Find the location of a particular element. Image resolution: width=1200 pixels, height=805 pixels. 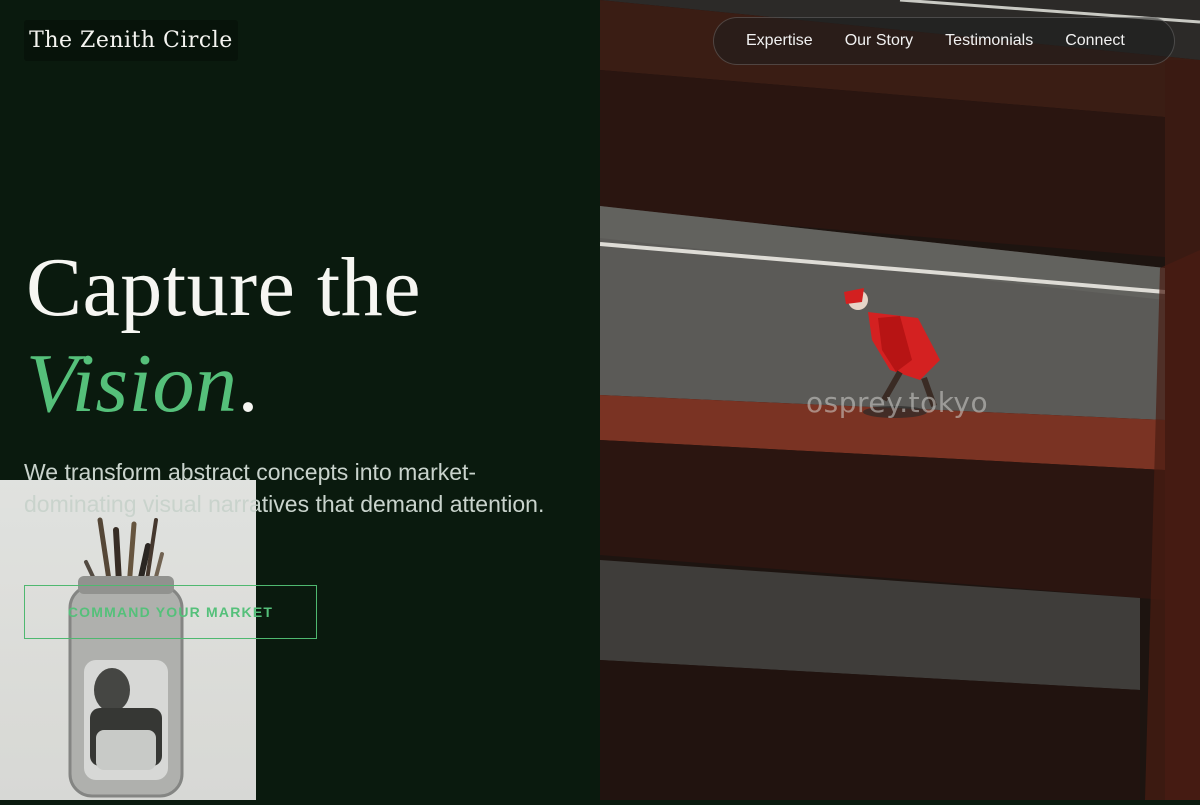

nav-item-our-story: Our Story is located at coordinates (879, 41).